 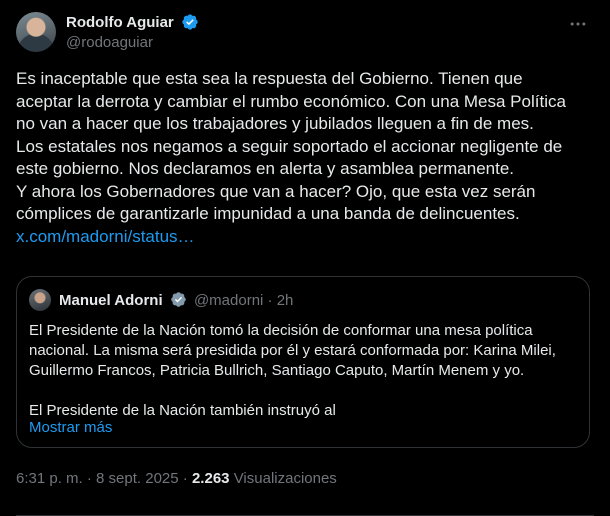 What do you see at coordinates (228, 300) in the screenshot?
I see `quoted-author-handle: @madorni` at bounding box center [228, 300].